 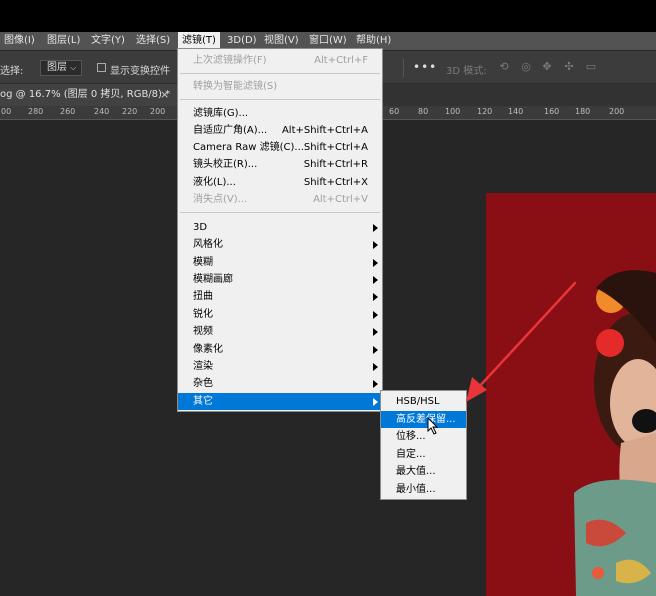 I want to click on menu-select: 选择(S), so click(x=153, y=41).